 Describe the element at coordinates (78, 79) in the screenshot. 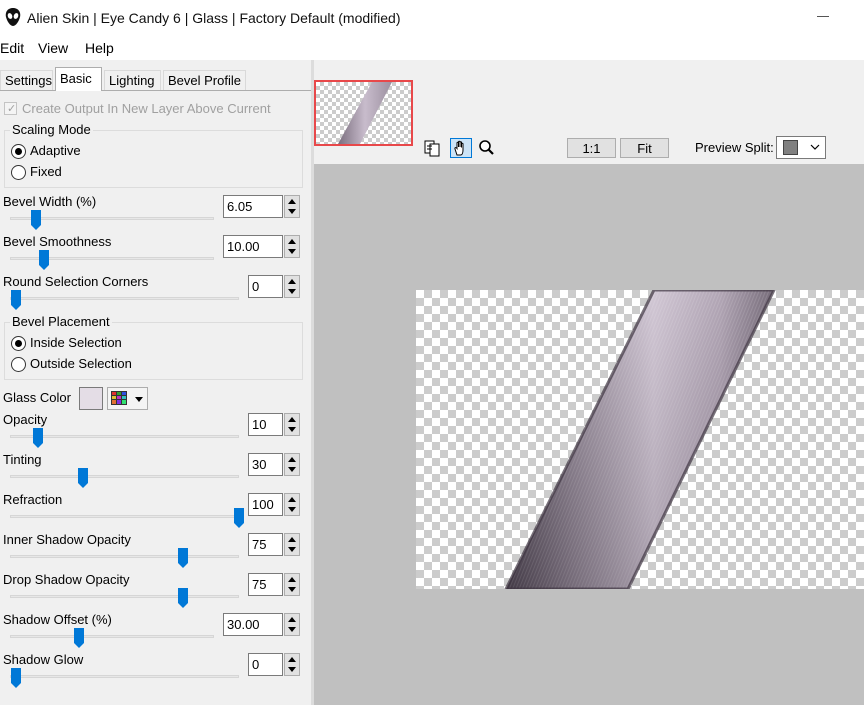

I see `tab-basic: Basic` at that location.